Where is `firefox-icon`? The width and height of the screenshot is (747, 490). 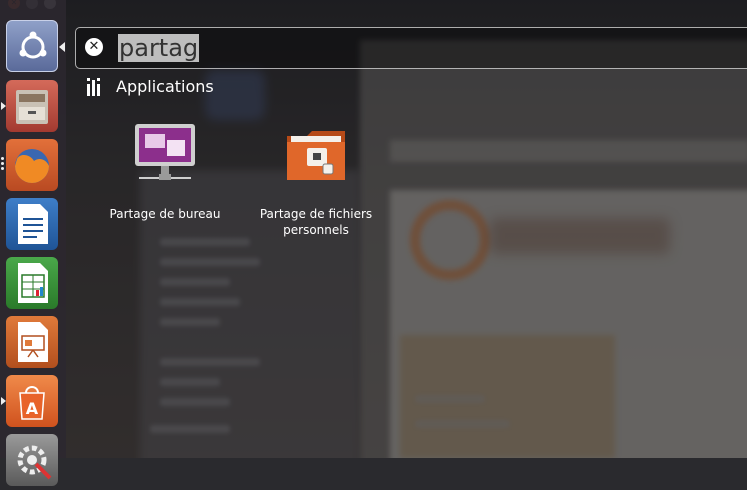
firefox-icon is located at coordinates (32, 165).